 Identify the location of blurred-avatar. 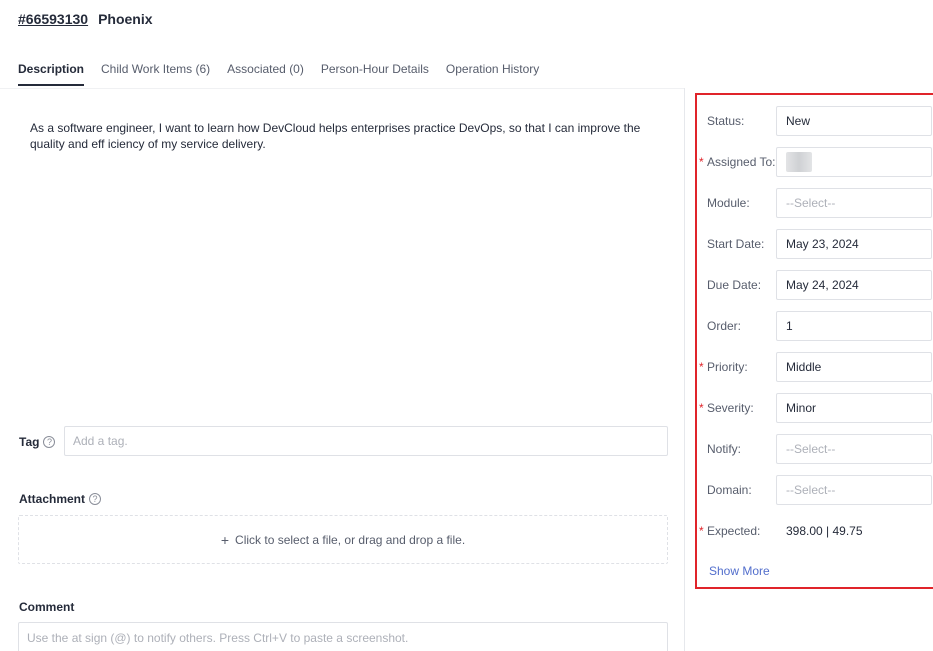
(799, 162).